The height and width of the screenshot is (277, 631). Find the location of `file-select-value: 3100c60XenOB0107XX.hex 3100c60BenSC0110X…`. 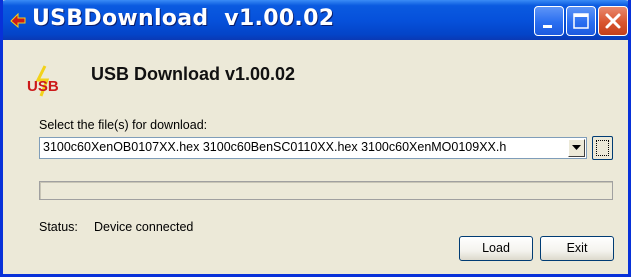

file-select-value: 3100c60XenOB0107XX.hex 3100c60BenSC0110X… is located at coordinates (275, 147).